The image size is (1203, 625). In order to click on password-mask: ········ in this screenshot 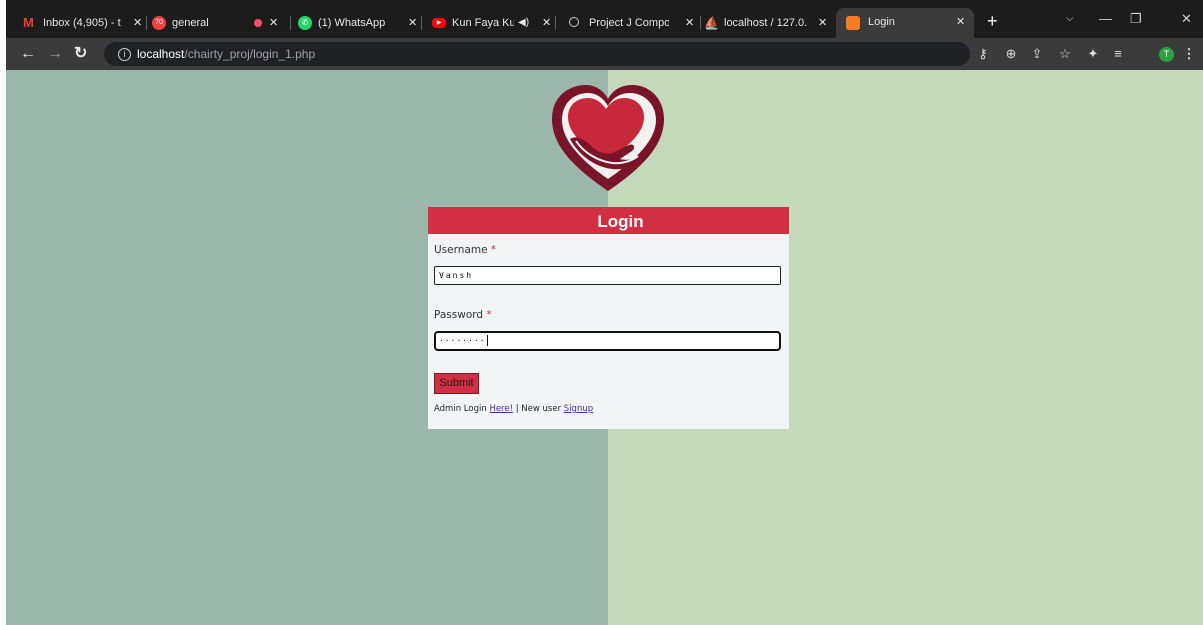, I will do `click(462, 340)`.